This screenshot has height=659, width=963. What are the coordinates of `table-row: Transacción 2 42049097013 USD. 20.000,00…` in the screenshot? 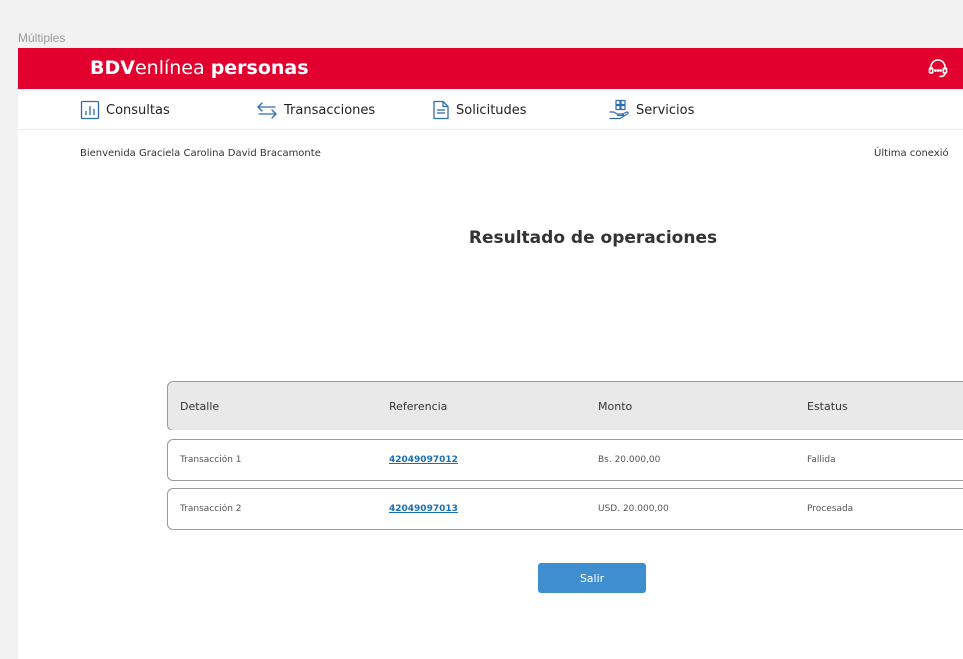 It's located at (565, 509).